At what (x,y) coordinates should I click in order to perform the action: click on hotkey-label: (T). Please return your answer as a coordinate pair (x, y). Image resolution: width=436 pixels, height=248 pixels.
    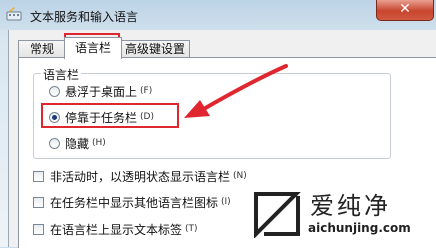
    Looking at the image, I should click on (191, 229).